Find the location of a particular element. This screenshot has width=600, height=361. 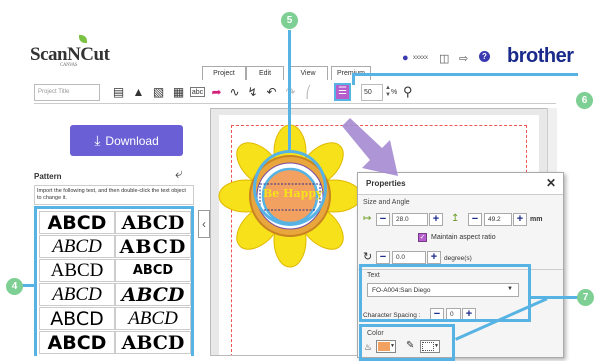

help-icon: ? is located at coordinates (484, 56).